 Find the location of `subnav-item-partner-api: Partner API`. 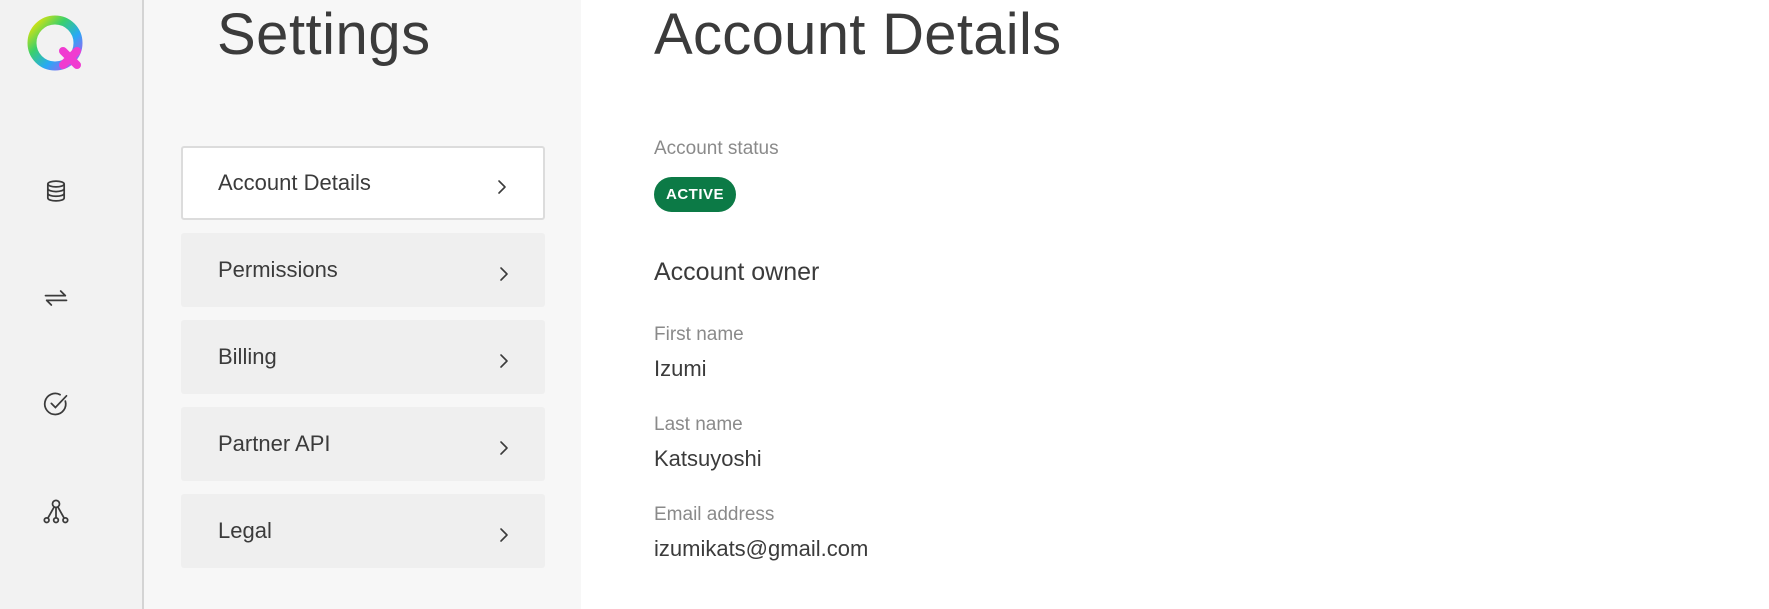

subnav-item-partner-api: Partner API is located at coordinates (363, 444).